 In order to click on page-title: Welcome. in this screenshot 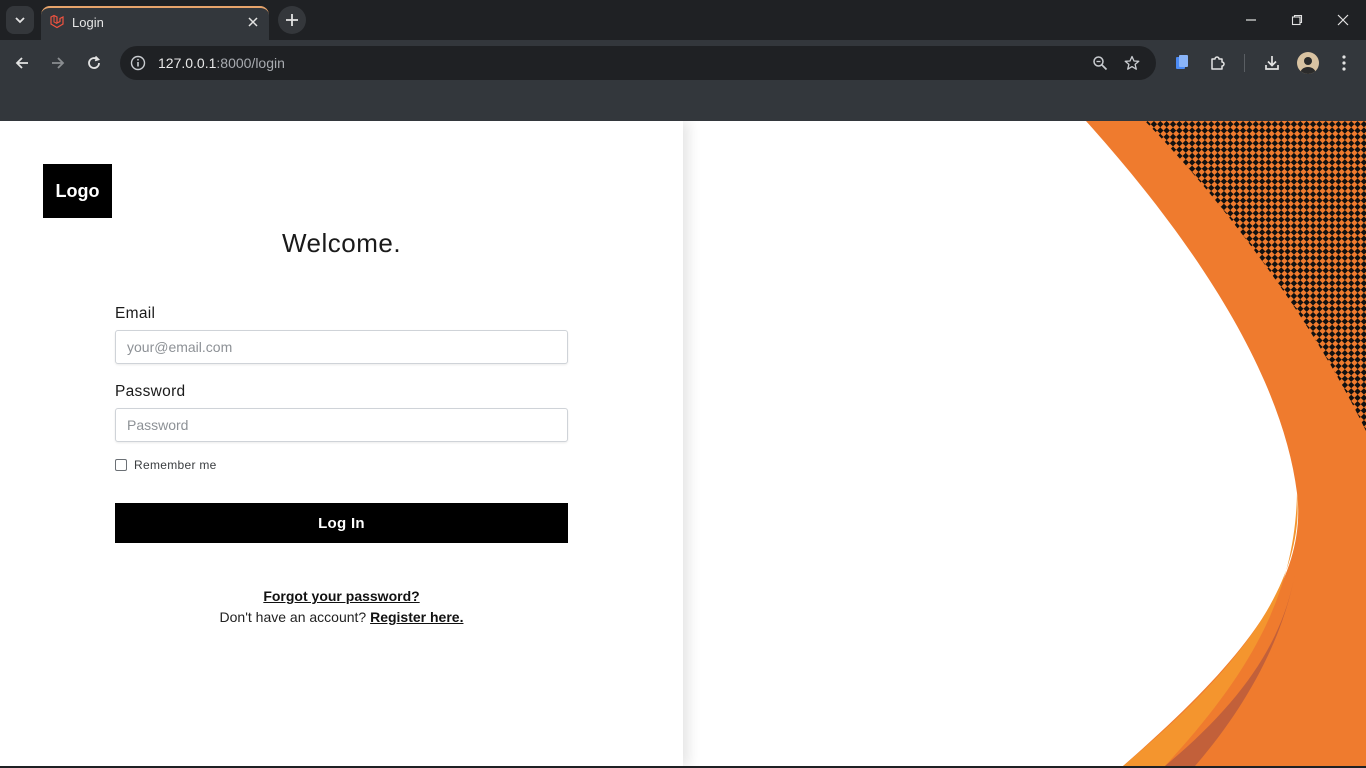, I will do `click(341, 243)`.